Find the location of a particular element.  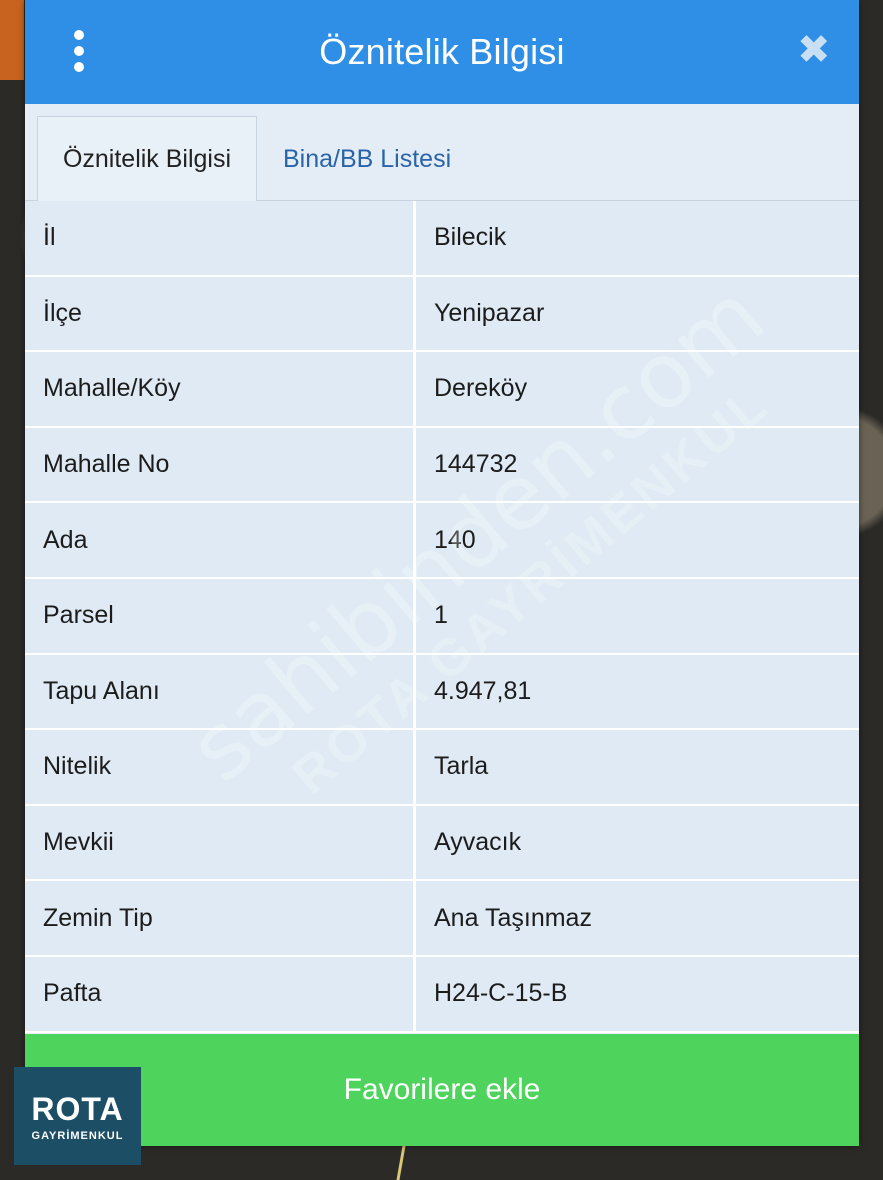

map-parcel-line is located at coordinates (480, 1160).